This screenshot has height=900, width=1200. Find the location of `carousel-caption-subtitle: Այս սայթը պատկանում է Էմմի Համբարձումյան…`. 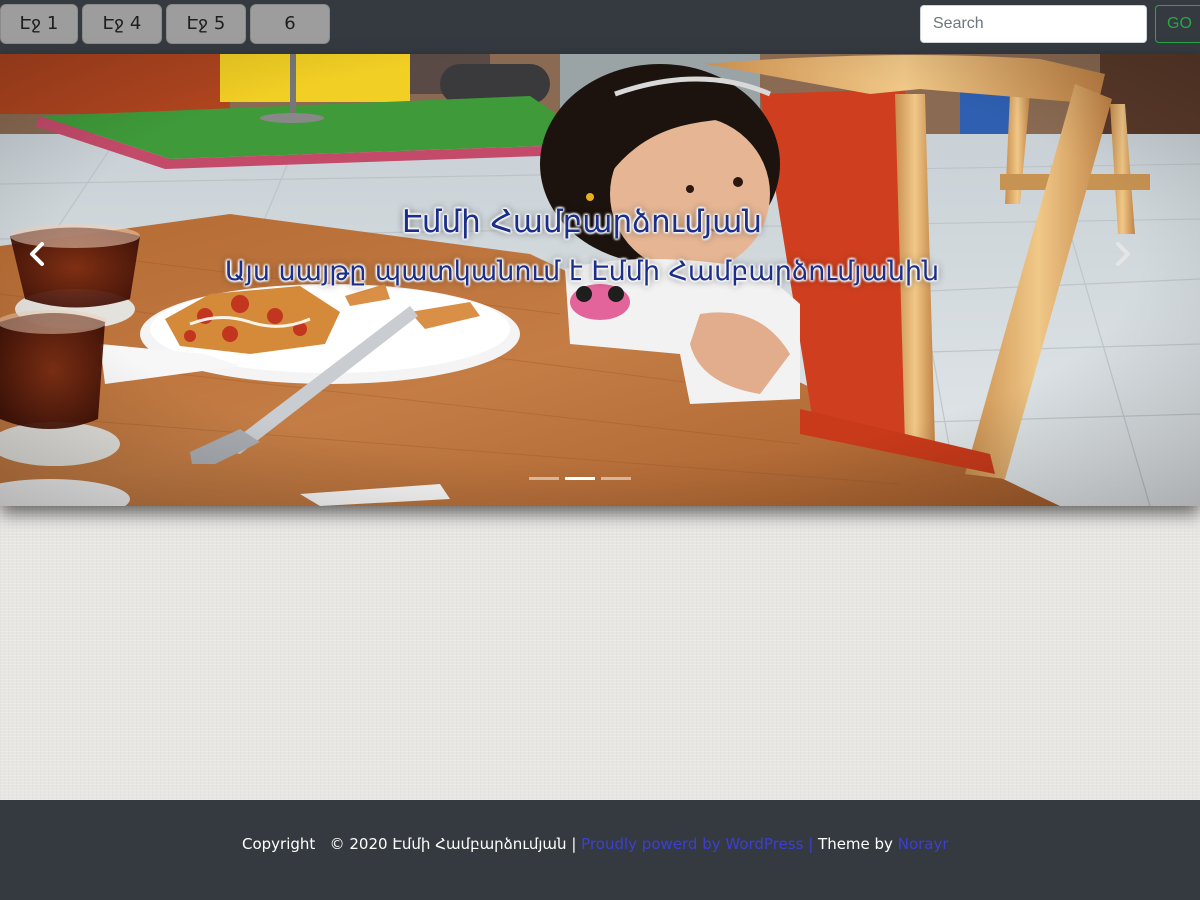

carousel-caption-subtitle: Այս սայթը պատկանում է Էմմի Համբարձումյան… is located at coordinates (582, 271).